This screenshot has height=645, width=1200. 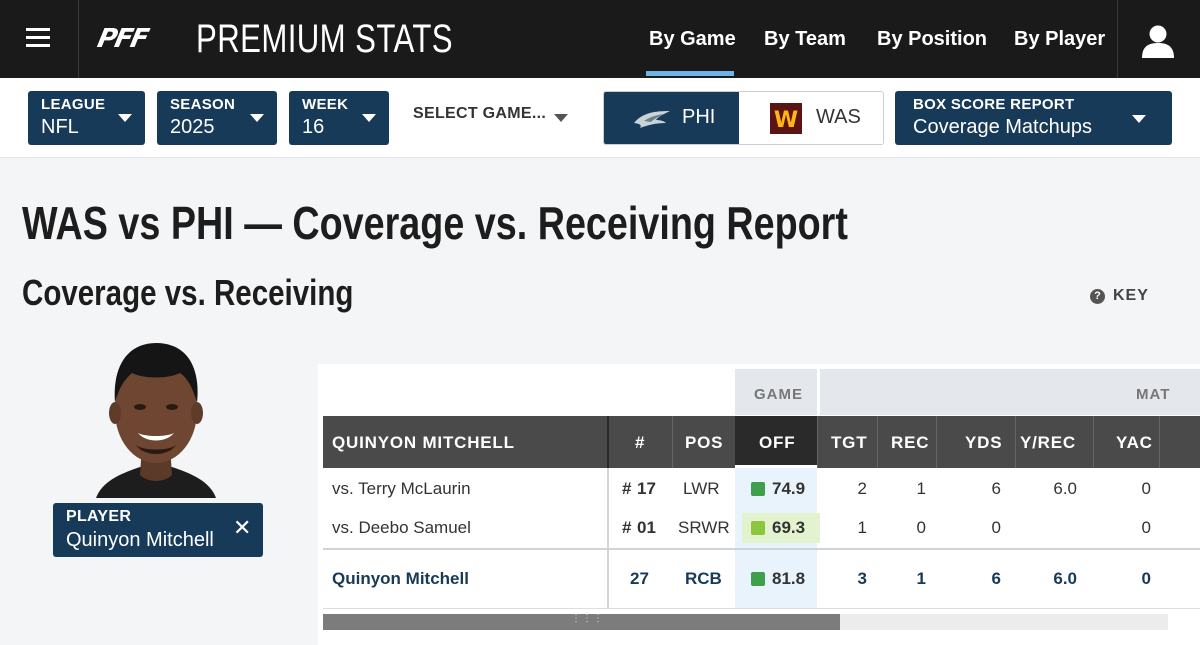 What do you see at coordinates (1119, 296) in the screenshot?
I see `key-button: ? KEY` at bounding box center [1119, 296].